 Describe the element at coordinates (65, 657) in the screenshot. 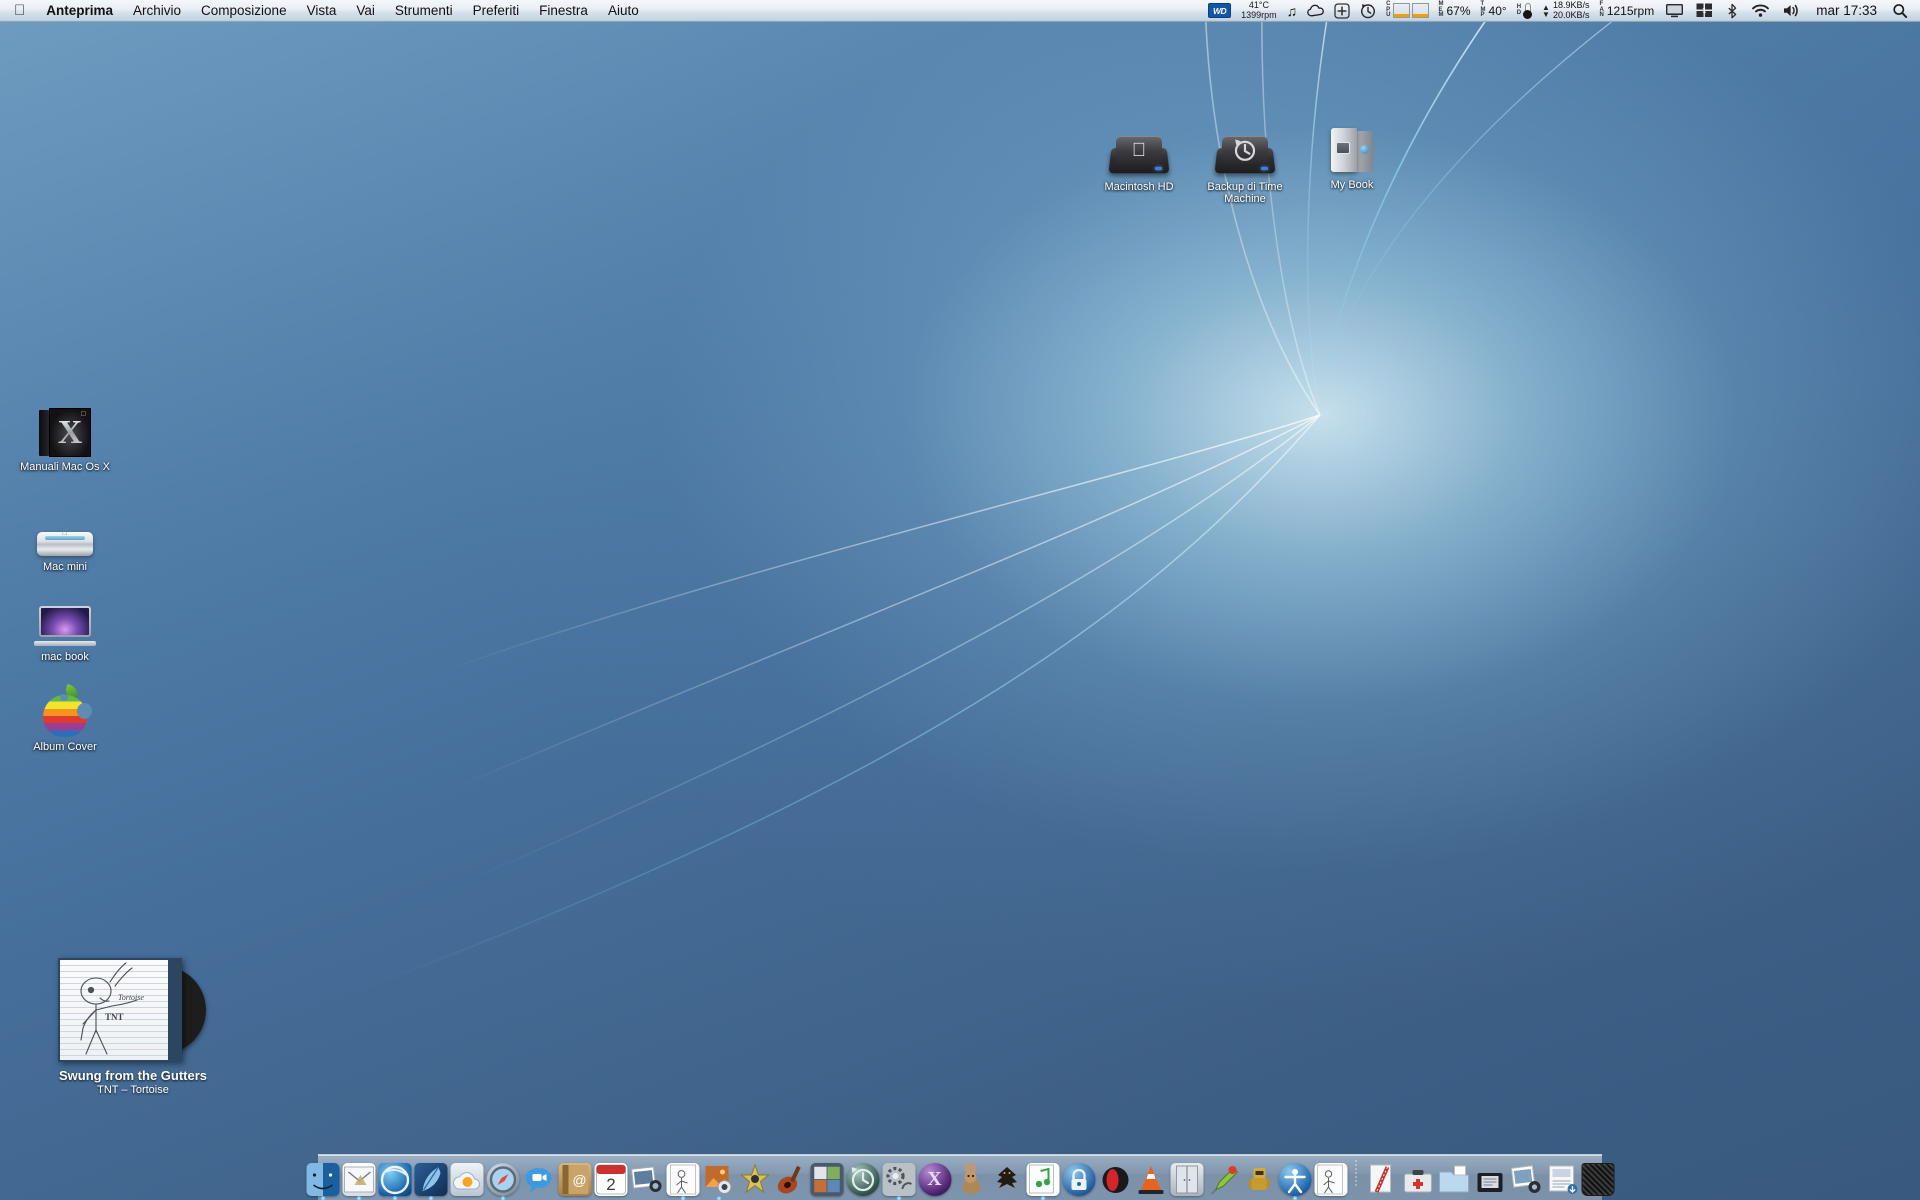

I see `desktop-icon-label: mac book` at that location.